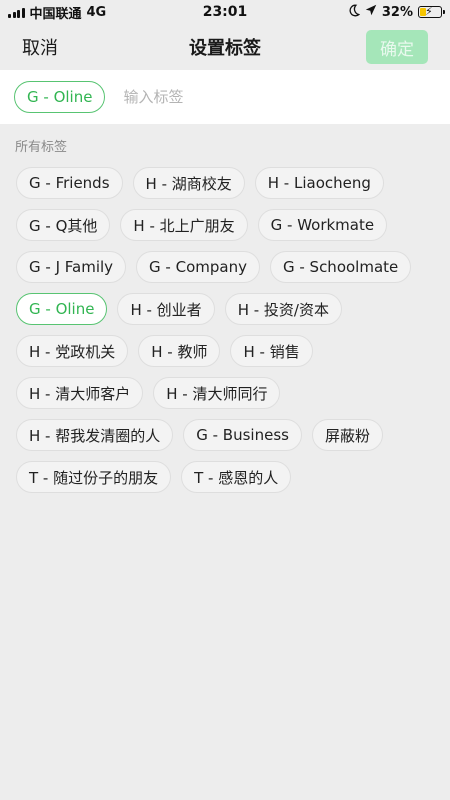 This screenshot has height=800, width=450. Describe the element at coordinates (236, 477) in the screenshot. I see `tag-chip: T - 感恩的人` at that location.